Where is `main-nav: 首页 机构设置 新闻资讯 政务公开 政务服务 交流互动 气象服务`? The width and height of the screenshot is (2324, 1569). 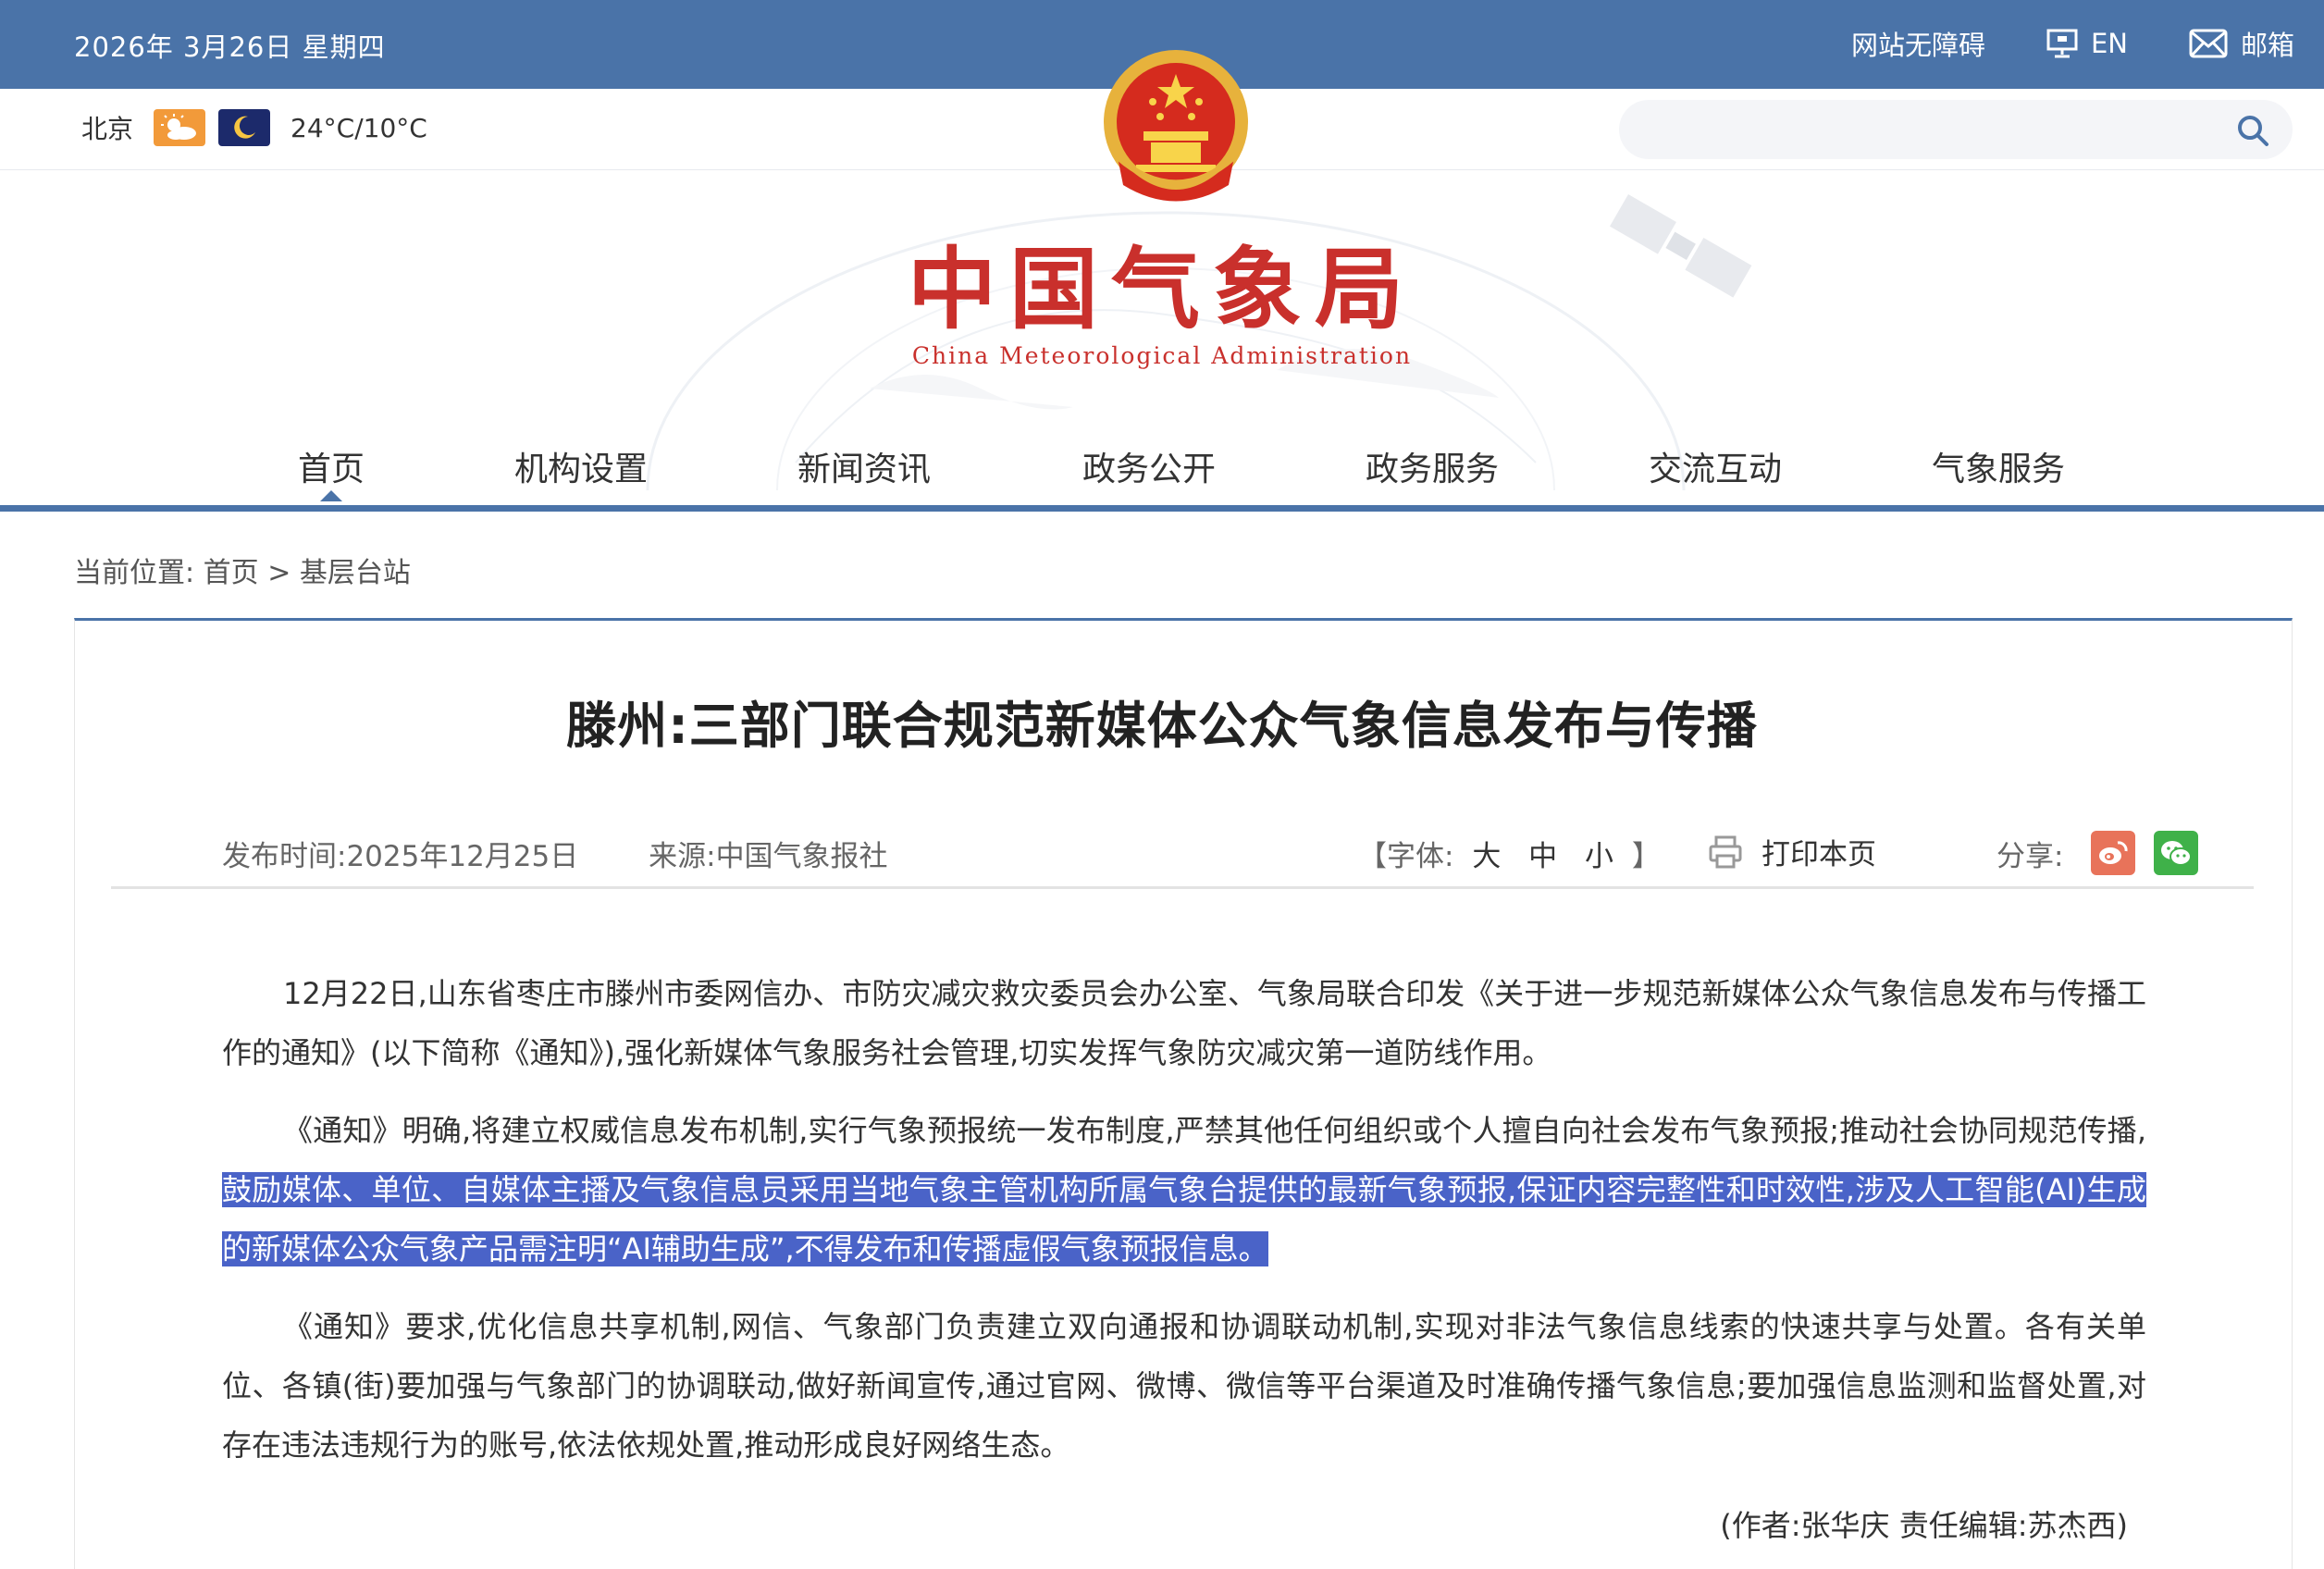 main-nav: 首页 机构设置 新闻资讯 政务公开 政务服务 交流互动 气象服务 is located at coordinates (1162, 470).